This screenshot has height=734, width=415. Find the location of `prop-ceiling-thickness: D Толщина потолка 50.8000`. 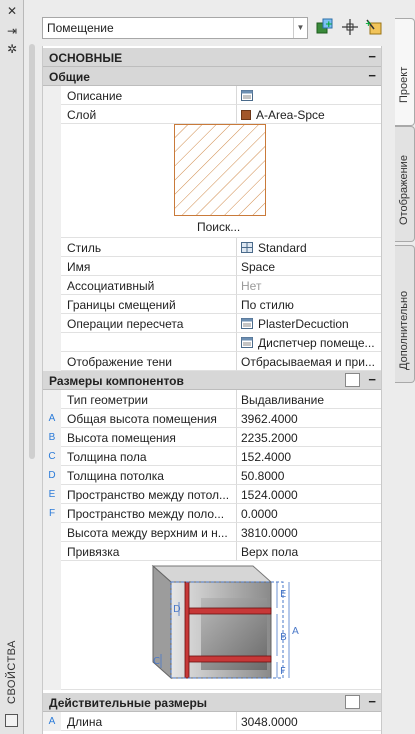

prop-ceiling-thickness: D Толщина потолка 50.8000 is located at coordinates (212, 475).